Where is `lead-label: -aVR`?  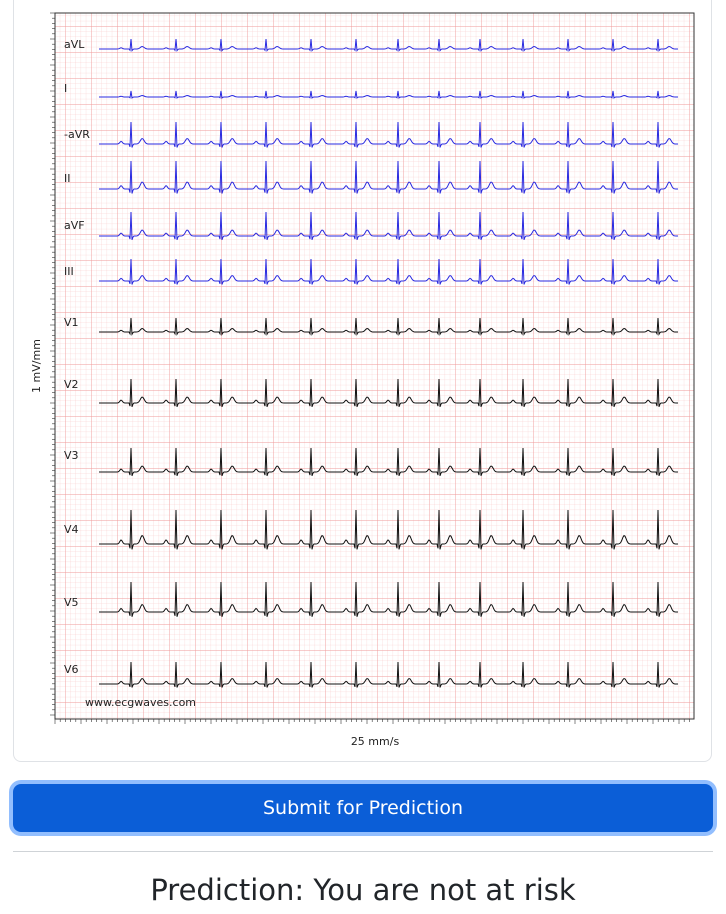
lead-label: -aVR is located at coordinates (77, 134).